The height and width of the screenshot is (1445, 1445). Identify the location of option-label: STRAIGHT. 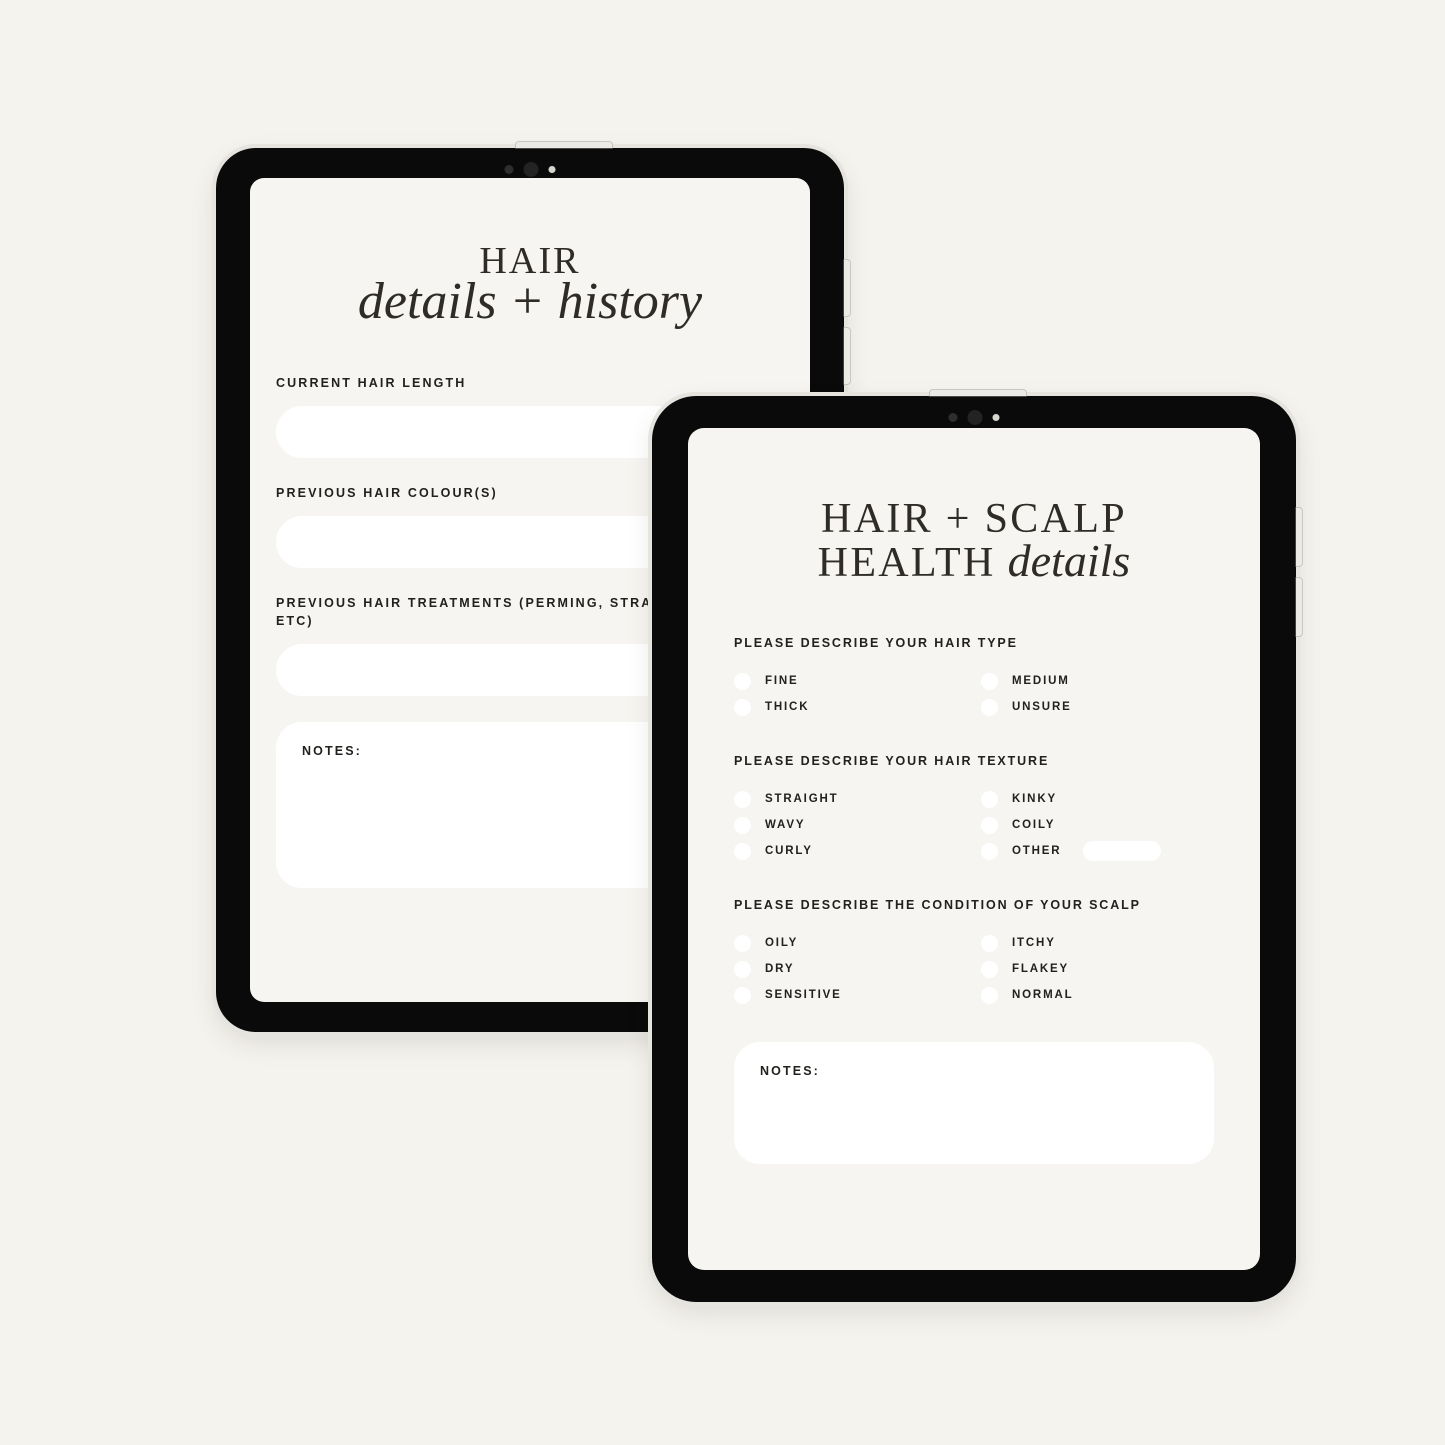
(802, 799).